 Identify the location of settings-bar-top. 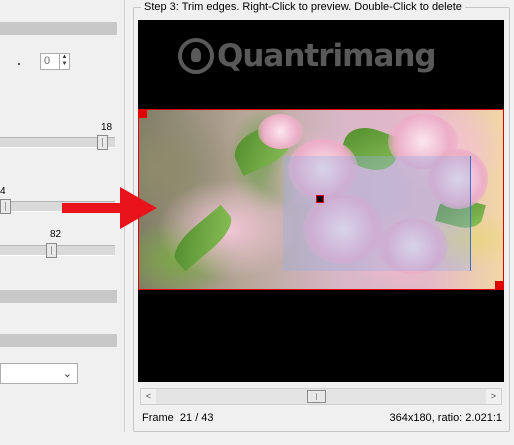
(58, 28).